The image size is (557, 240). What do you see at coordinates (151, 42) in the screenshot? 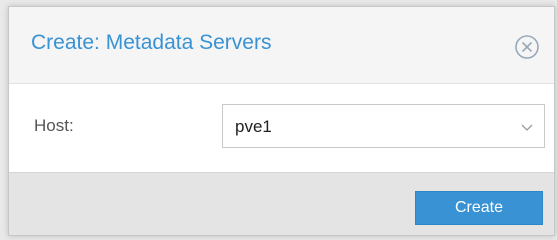
I see `dialog-title: Create: Metadata Servers` at bounding box center [151, 42].